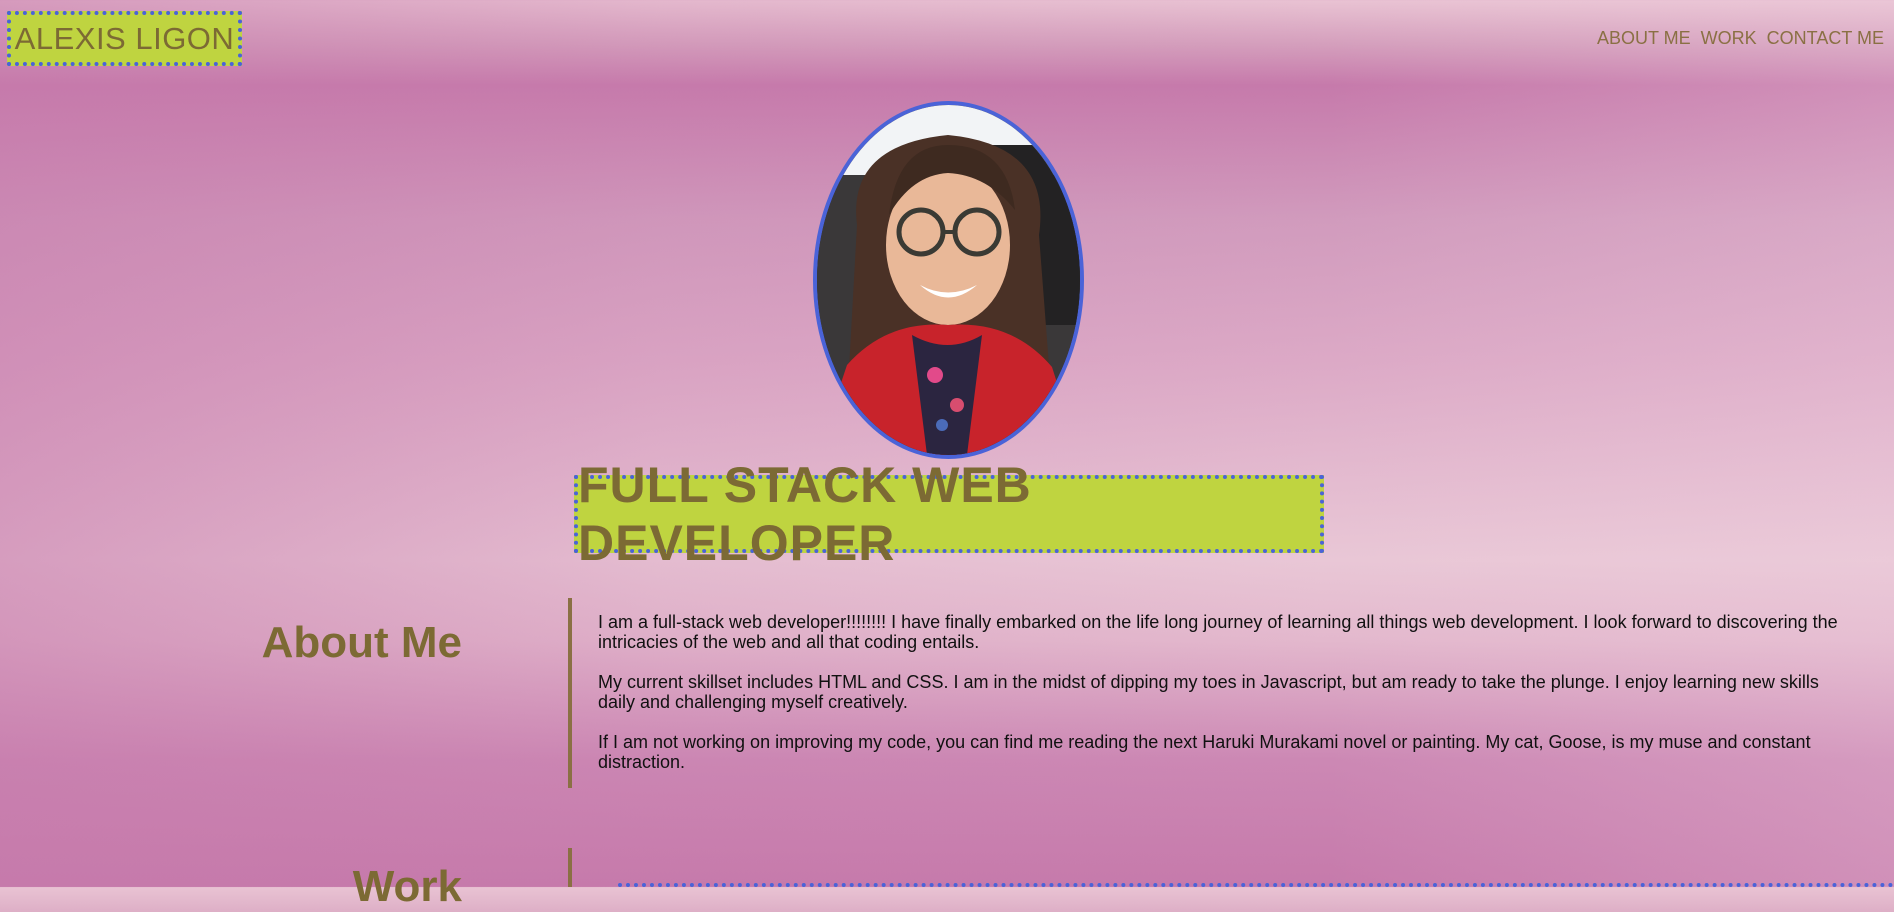  Describe the element at coordinates (570, 693) in the screenshot. I see `about-divider` at that location.